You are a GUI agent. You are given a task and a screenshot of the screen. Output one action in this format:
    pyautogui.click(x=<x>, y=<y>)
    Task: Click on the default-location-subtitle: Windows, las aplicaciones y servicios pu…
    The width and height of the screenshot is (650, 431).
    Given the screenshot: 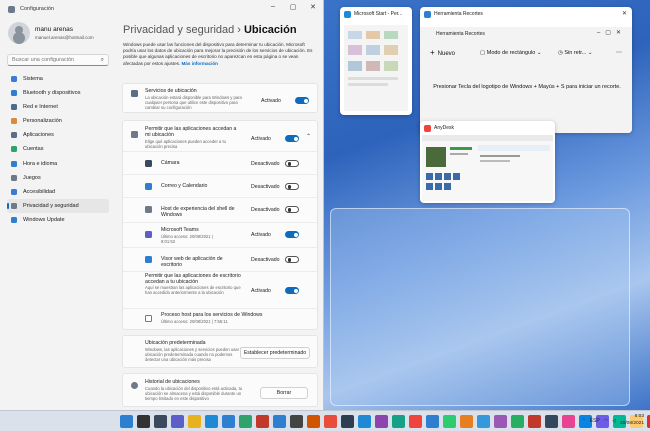 What is the action you would take?
    pyautogui.click(x=194, y=354)
    